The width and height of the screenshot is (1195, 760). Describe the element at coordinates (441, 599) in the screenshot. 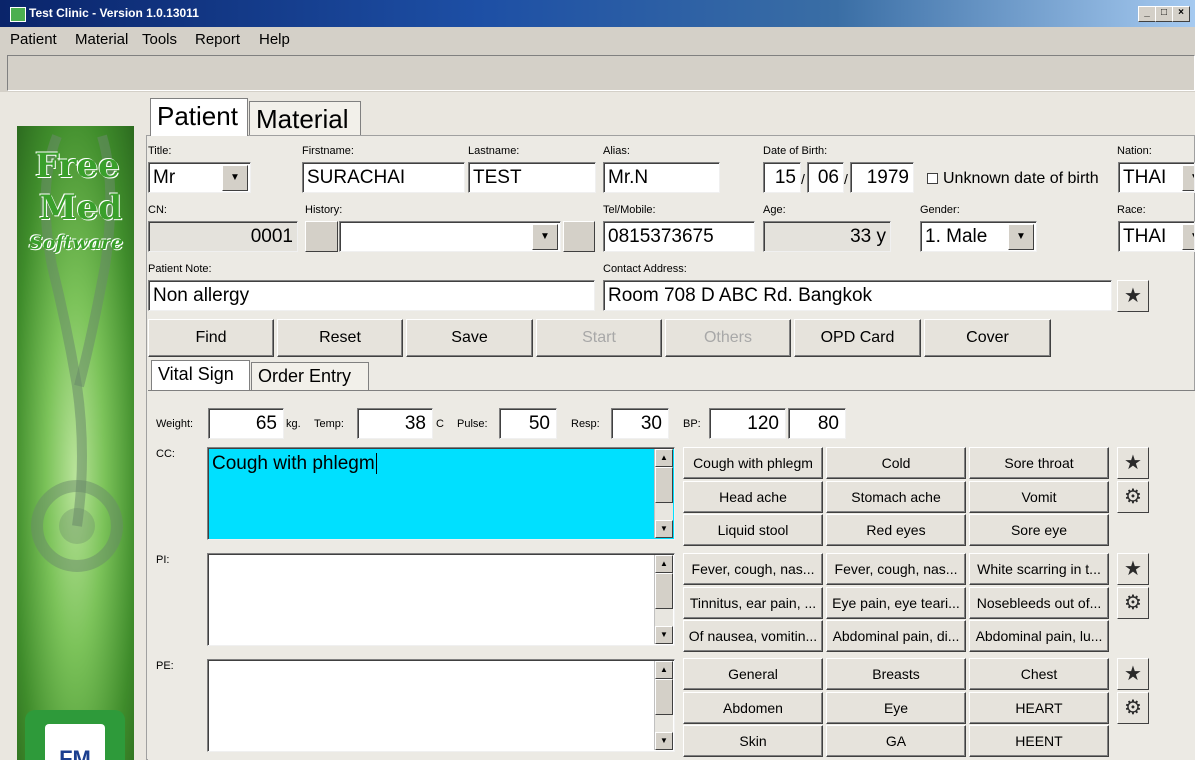

I see `pi-textarea: ▲ ▼` at that location.